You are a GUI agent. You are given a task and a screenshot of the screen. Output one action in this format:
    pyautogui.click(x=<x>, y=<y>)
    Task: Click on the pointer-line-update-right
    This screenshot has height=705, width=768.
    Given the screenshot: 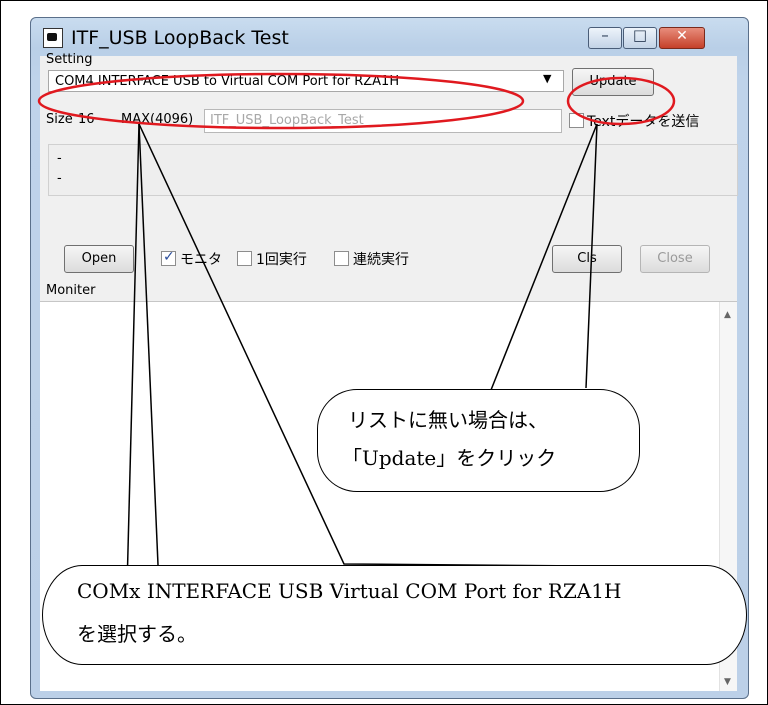 What is the action you would take?
    pyautogui.click(x=591, y=256)
    